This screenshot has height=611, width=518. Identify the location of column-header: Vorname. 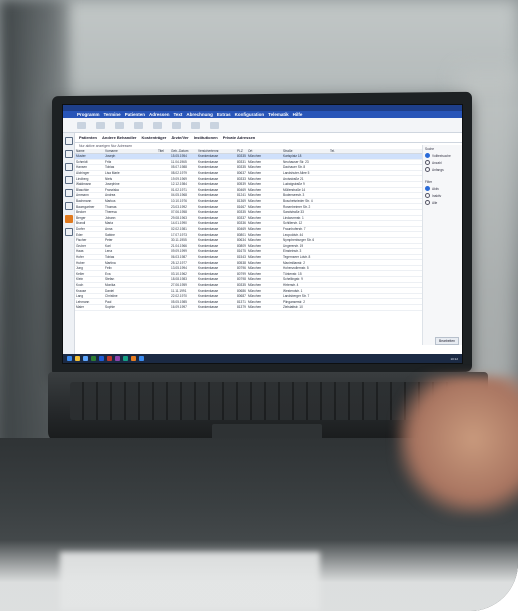
(130, 151).